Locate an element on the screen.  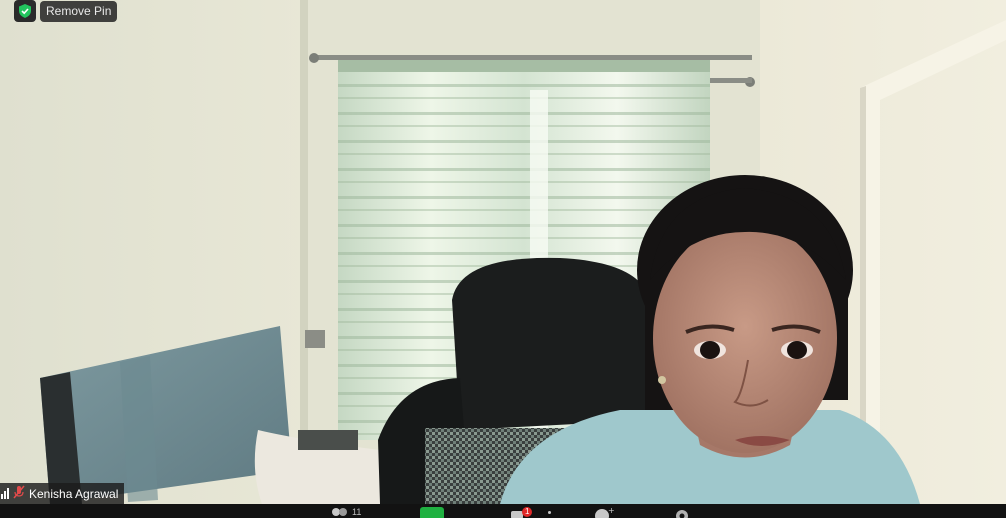
pin-controls: Remove Pin is located at coordinates (66, 11).